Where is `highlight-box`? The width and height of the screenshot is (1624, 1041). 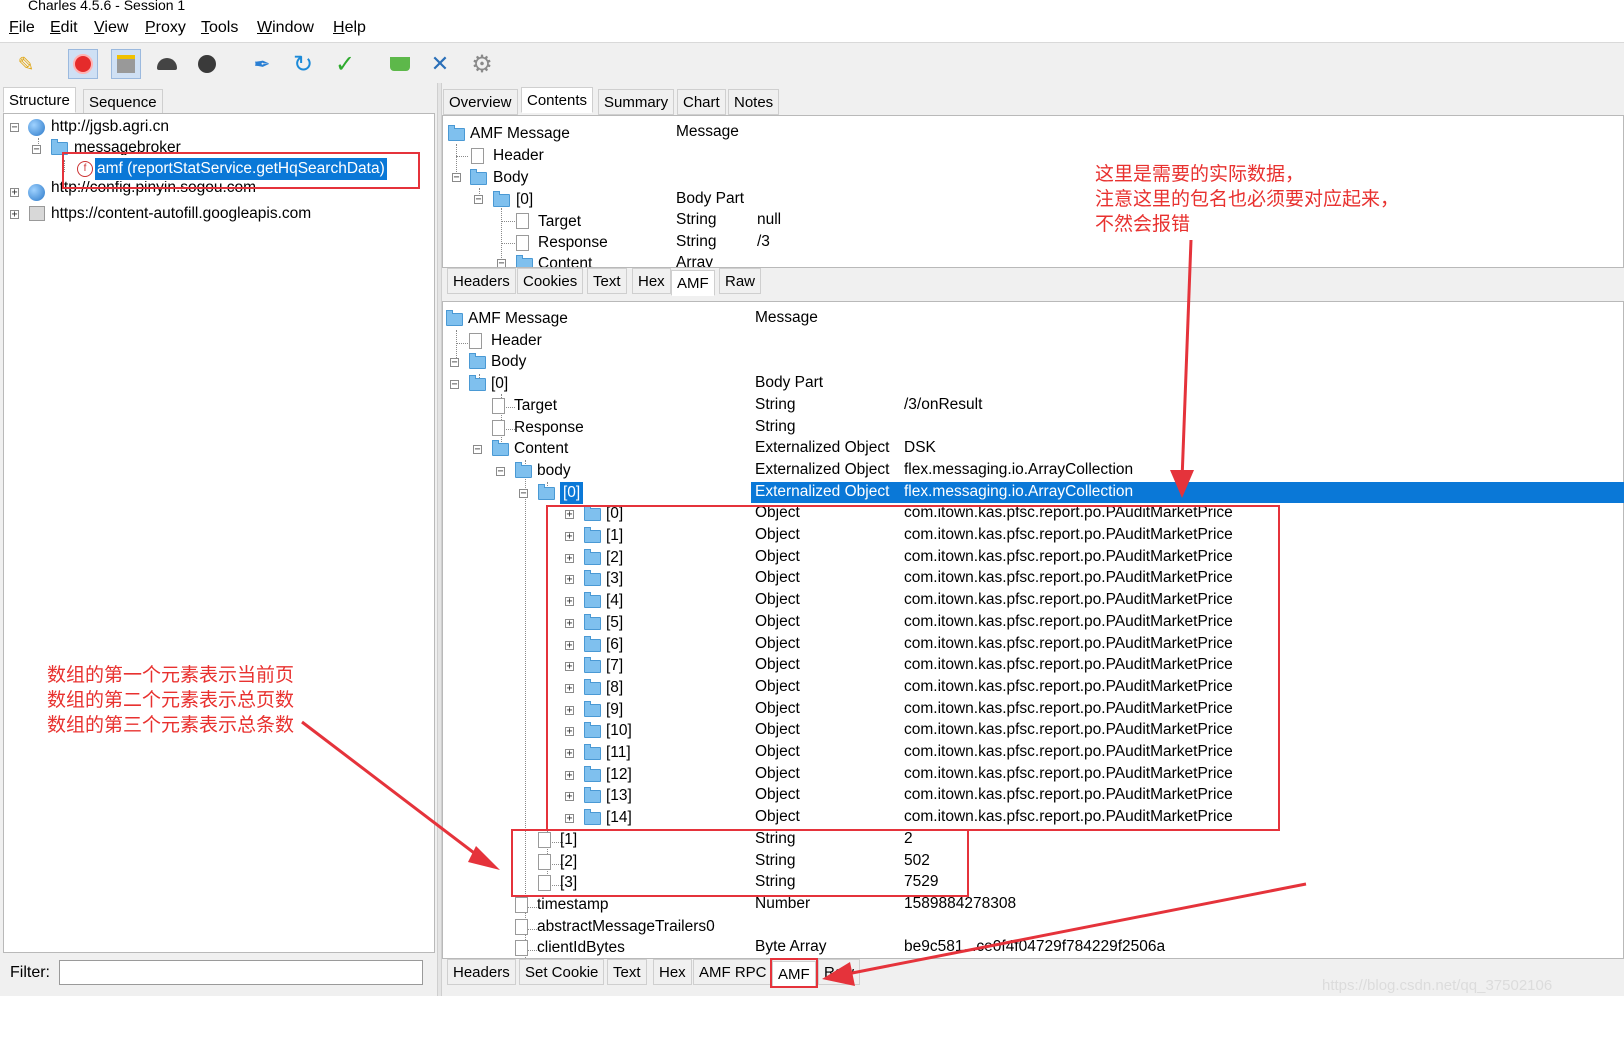 highlight-box is located at coordinates (241, 170).